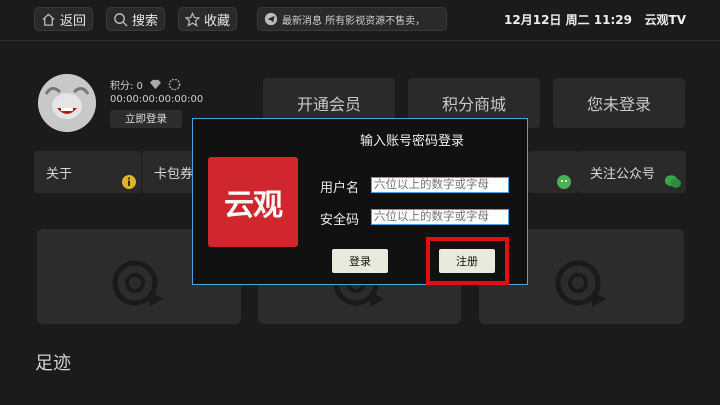  Describe the element at coordinates (253, 205) in the screenshot. I see `logo-text: 云观` at that location.